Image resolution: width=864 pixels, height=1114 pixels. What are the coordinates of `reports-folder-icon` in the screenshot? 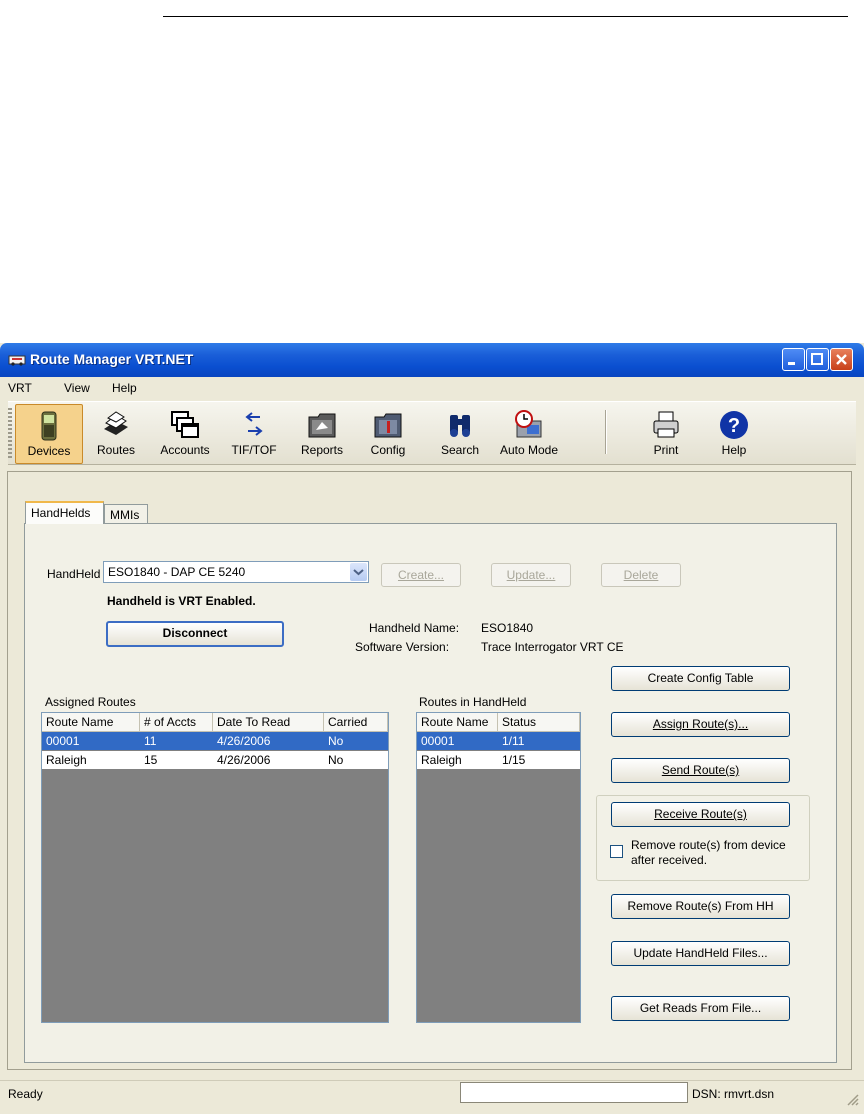 It's located at (322, 425).